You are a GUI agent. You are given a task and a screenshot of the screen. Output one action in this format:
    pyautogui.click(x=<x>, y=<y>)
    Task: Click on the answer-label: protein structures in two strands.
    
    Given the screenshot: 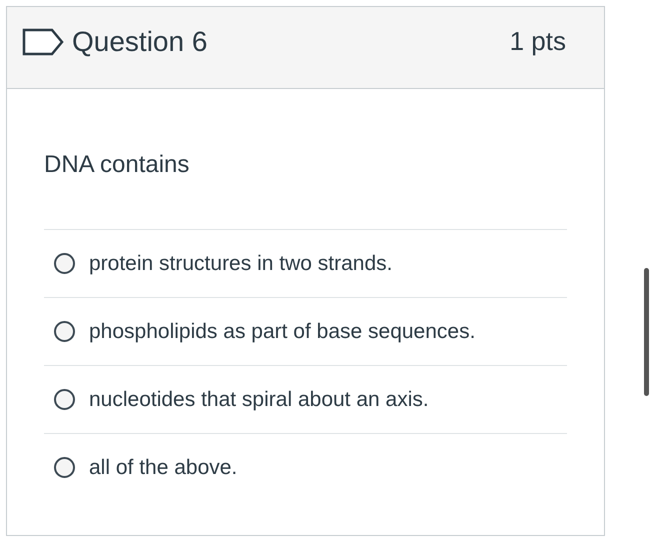 What is the action you would take?
    pyautogui.click(x=240, y=263)
    